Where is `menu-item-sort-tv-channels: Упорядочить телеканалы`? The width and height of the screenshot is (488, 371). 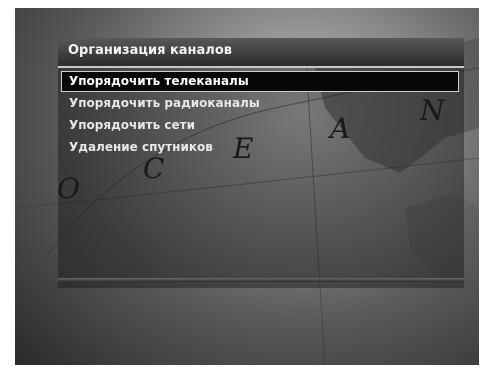 menu-item-sort-tv-channels: Упорядочить телеканалы is located at coordinates (260, 81).